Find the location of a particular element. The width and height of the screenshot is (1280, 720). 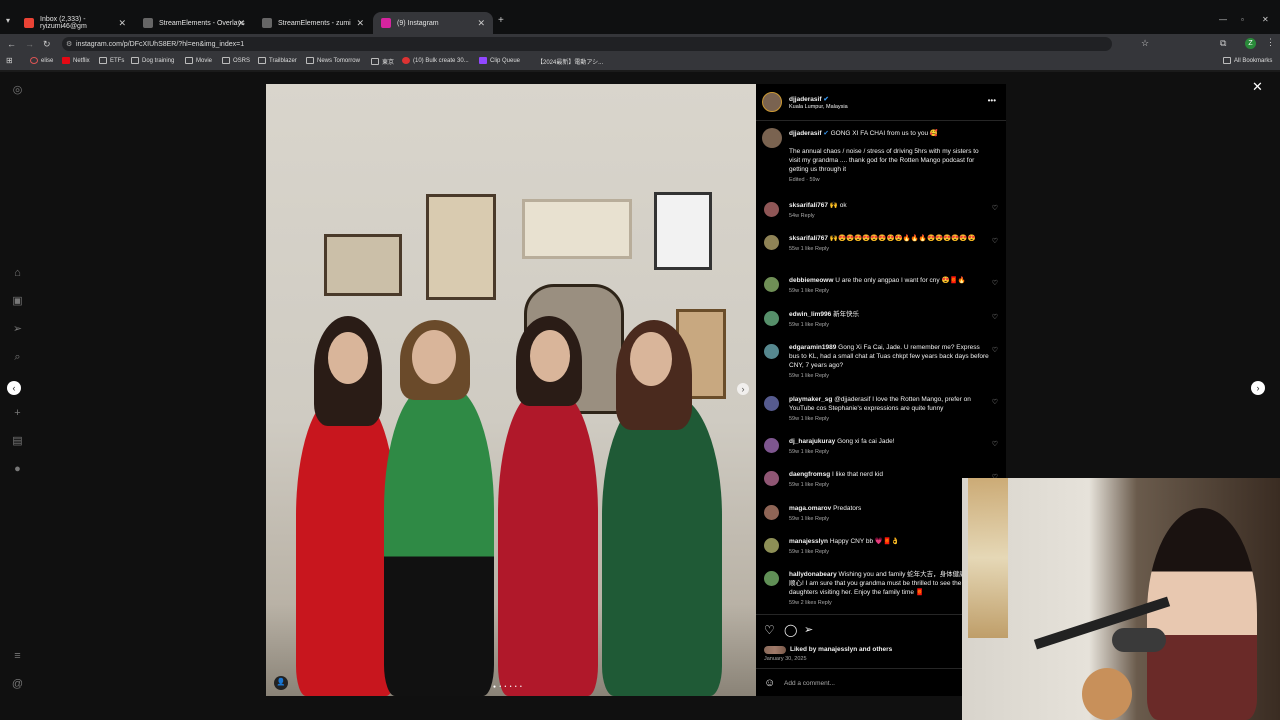

previous-post-button: ‹ is located at coordinates (14, 388).